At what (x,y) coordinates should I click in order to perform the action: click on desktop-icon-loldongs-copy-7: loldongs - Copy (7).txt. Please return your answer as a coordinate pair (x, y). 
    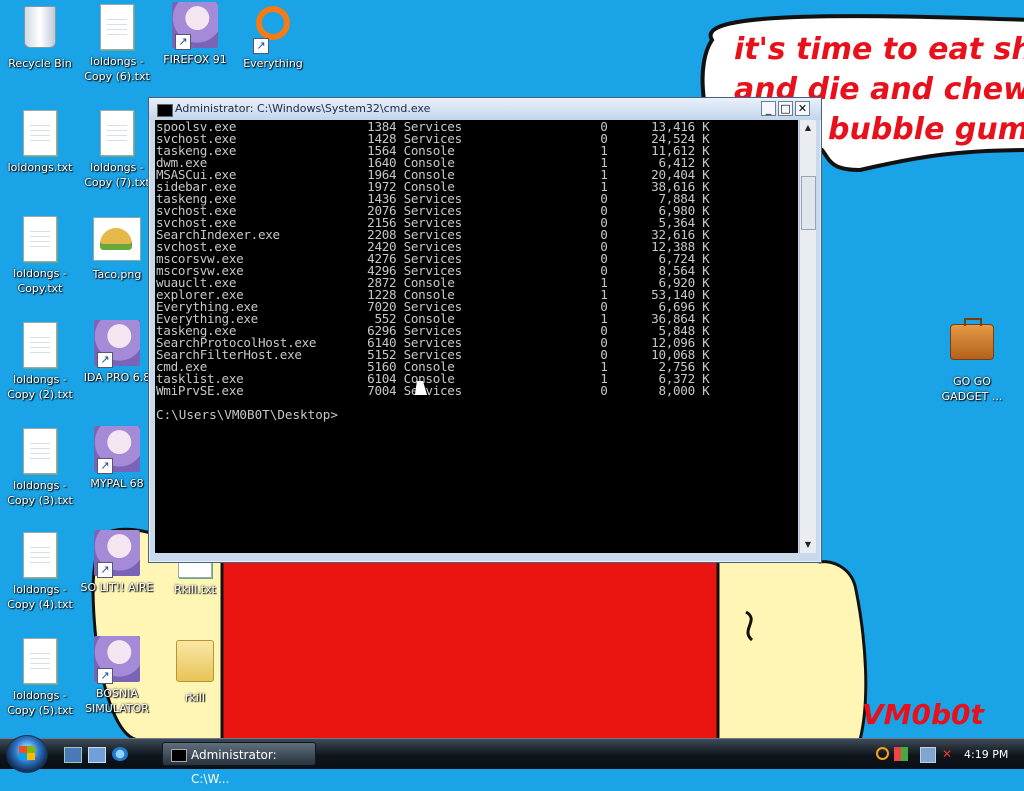
    Looking at the image, I should click on (117, 149).